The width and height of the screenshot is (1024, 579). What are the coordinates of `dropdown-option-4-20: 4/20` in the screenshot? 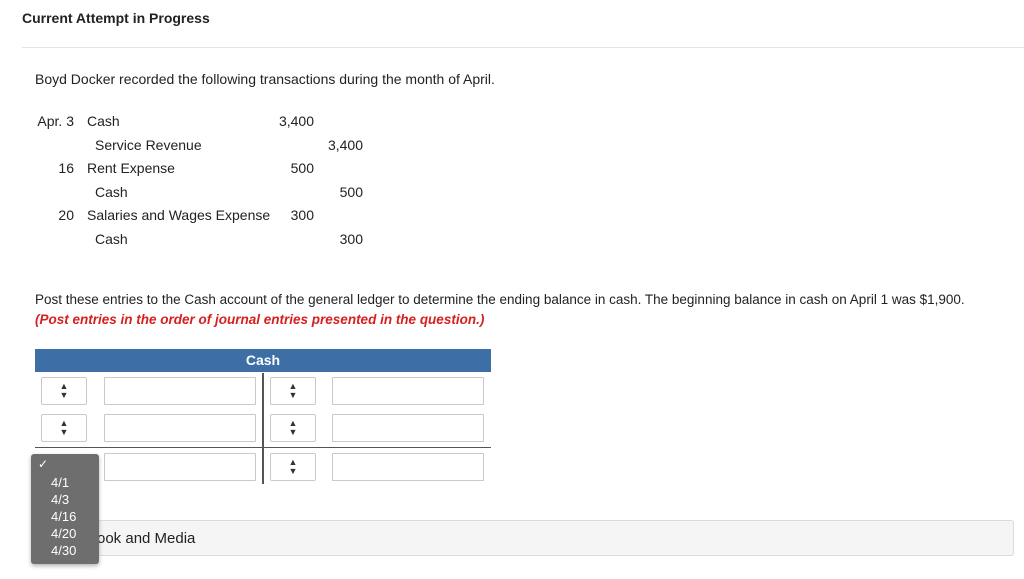 It's located at (63, 533).